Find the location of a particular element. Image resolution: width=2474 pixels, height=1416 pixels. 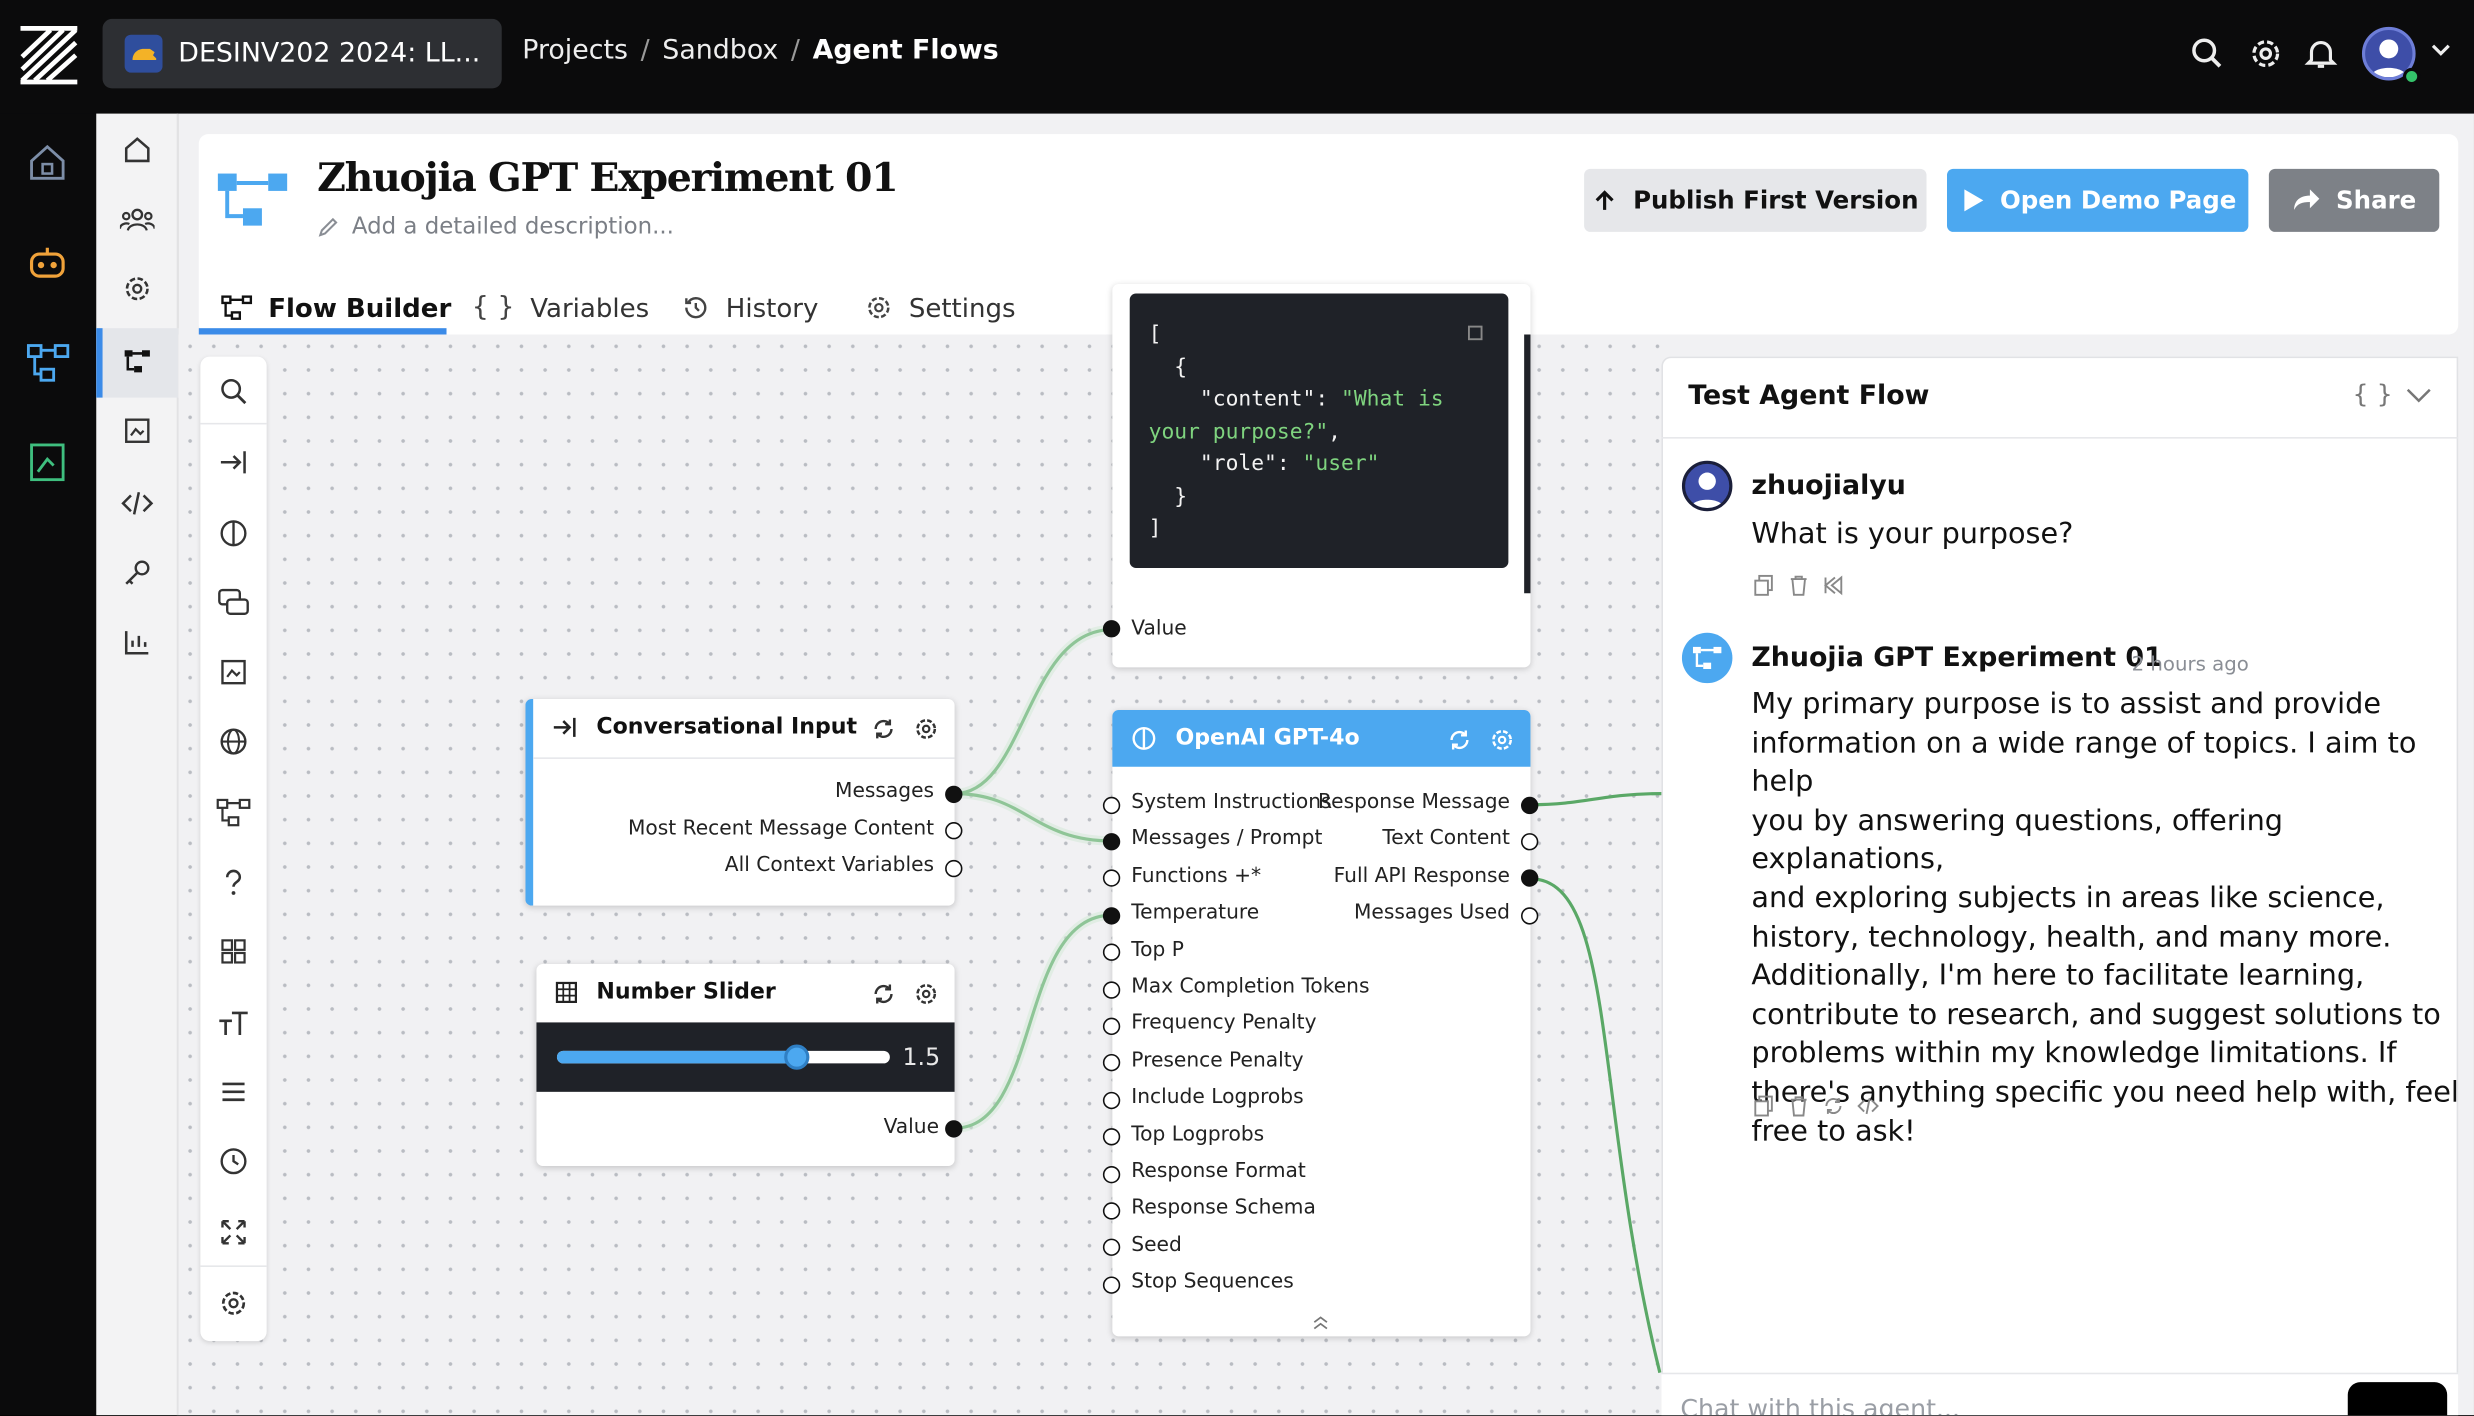

port-label: Top P is located at coordinates (1157, 950).